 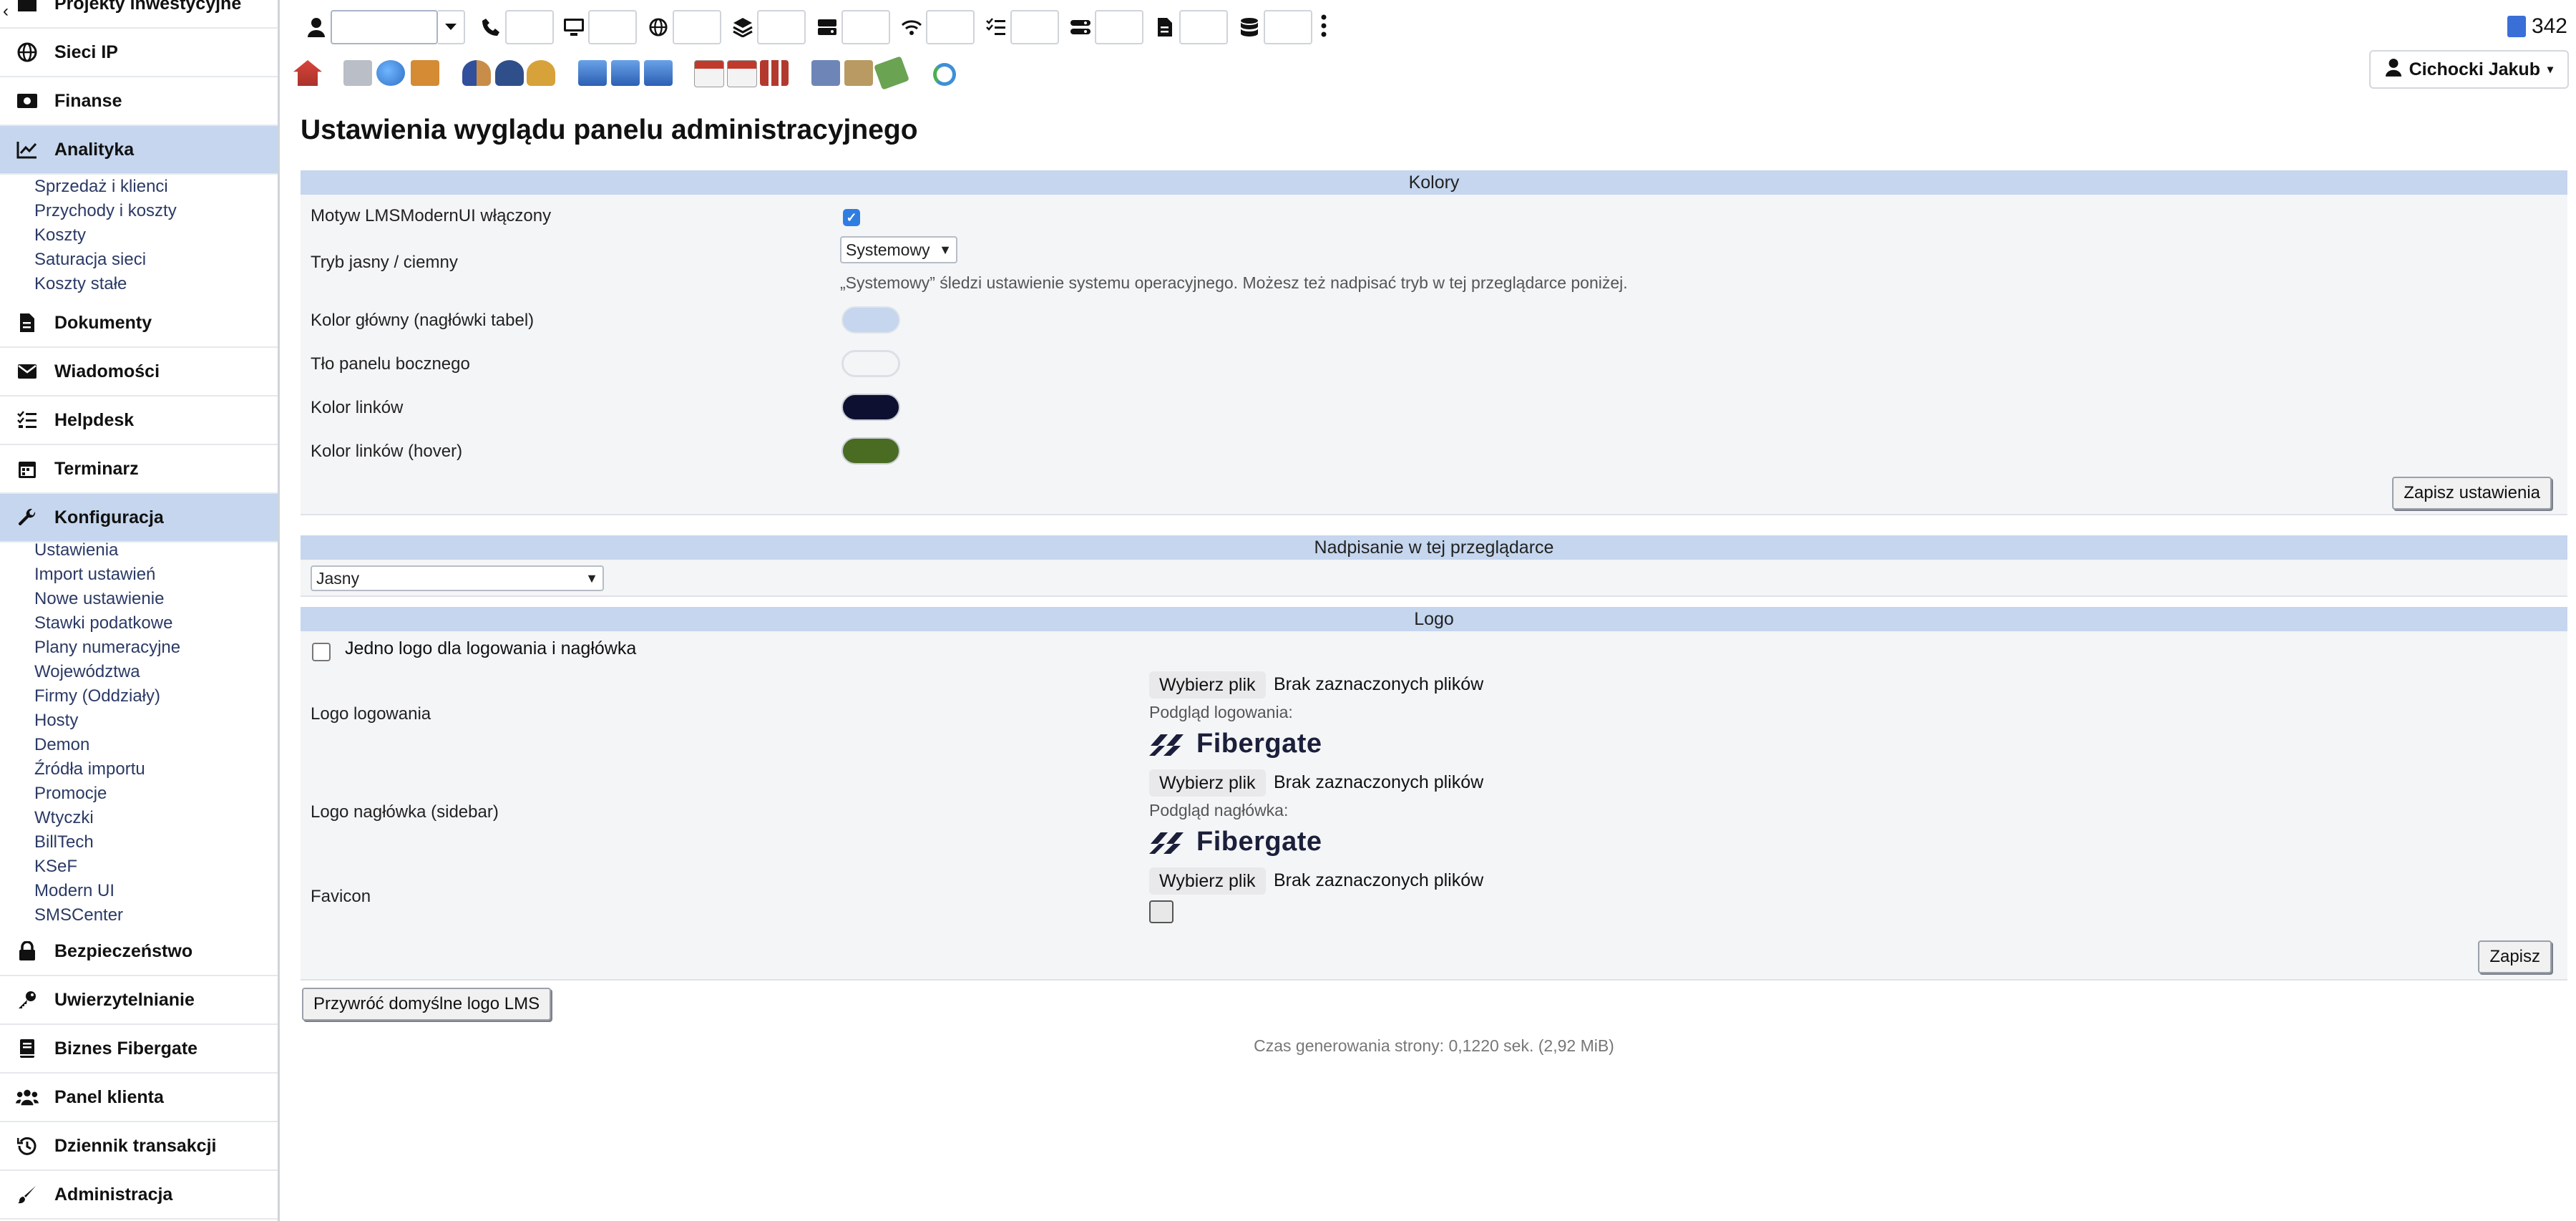 I want to click on submenu-item: Firmy (Oddziały), so click(x=107, y=696).